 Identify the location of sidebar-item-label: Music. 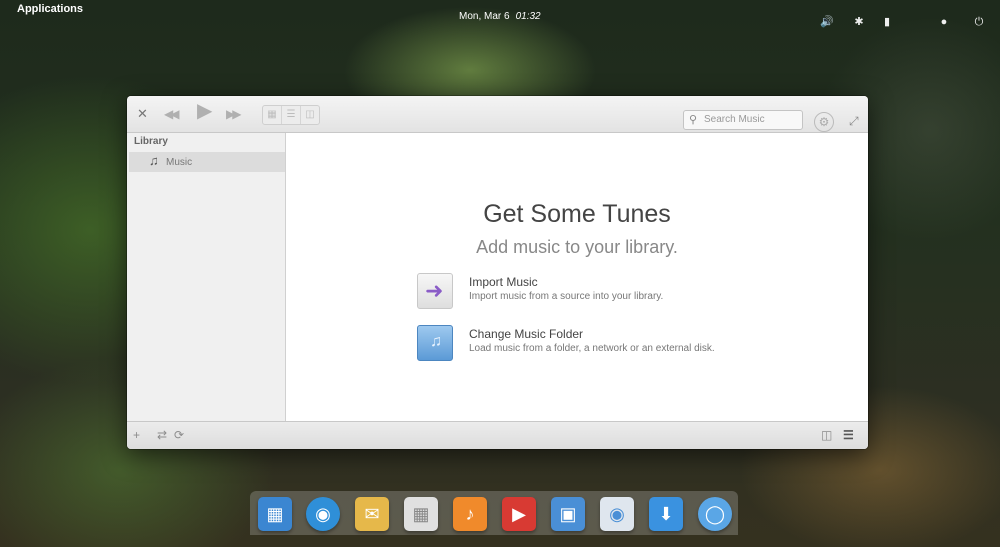
(179, 162).